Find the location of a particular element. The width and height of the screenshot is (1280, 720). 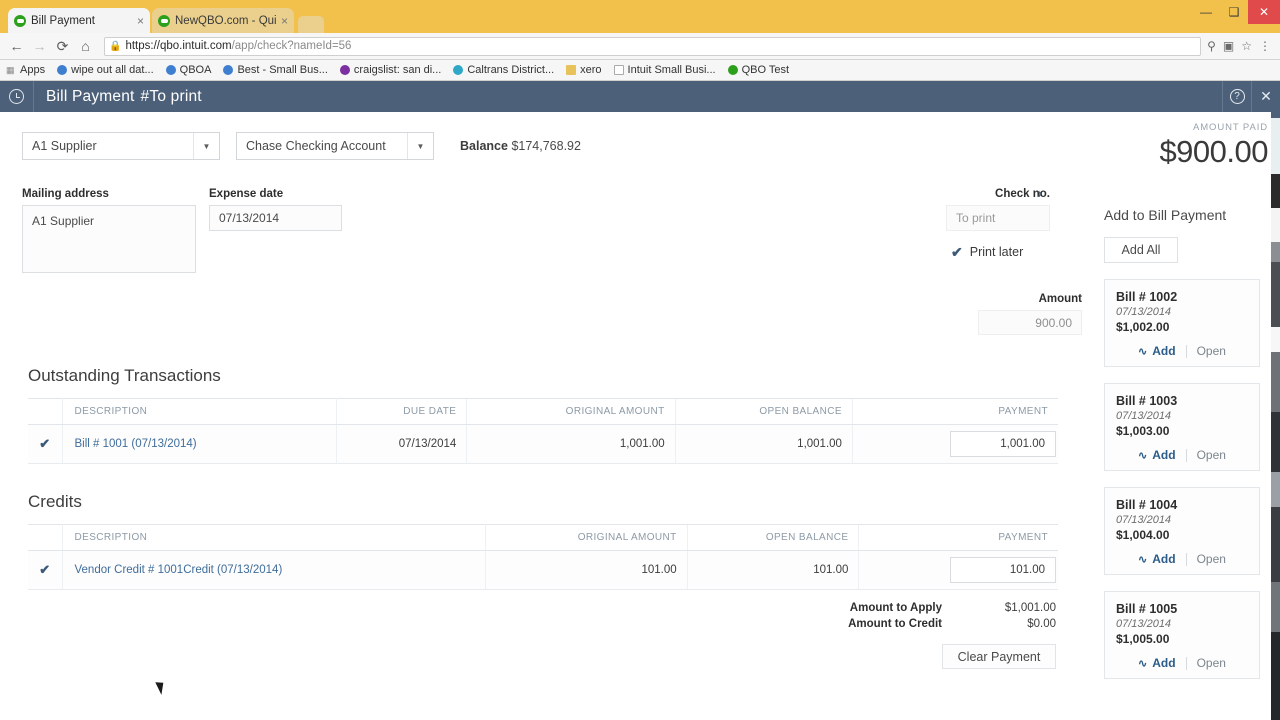

mailing-address-label: Mailing address is located at coordinates (65, 194).